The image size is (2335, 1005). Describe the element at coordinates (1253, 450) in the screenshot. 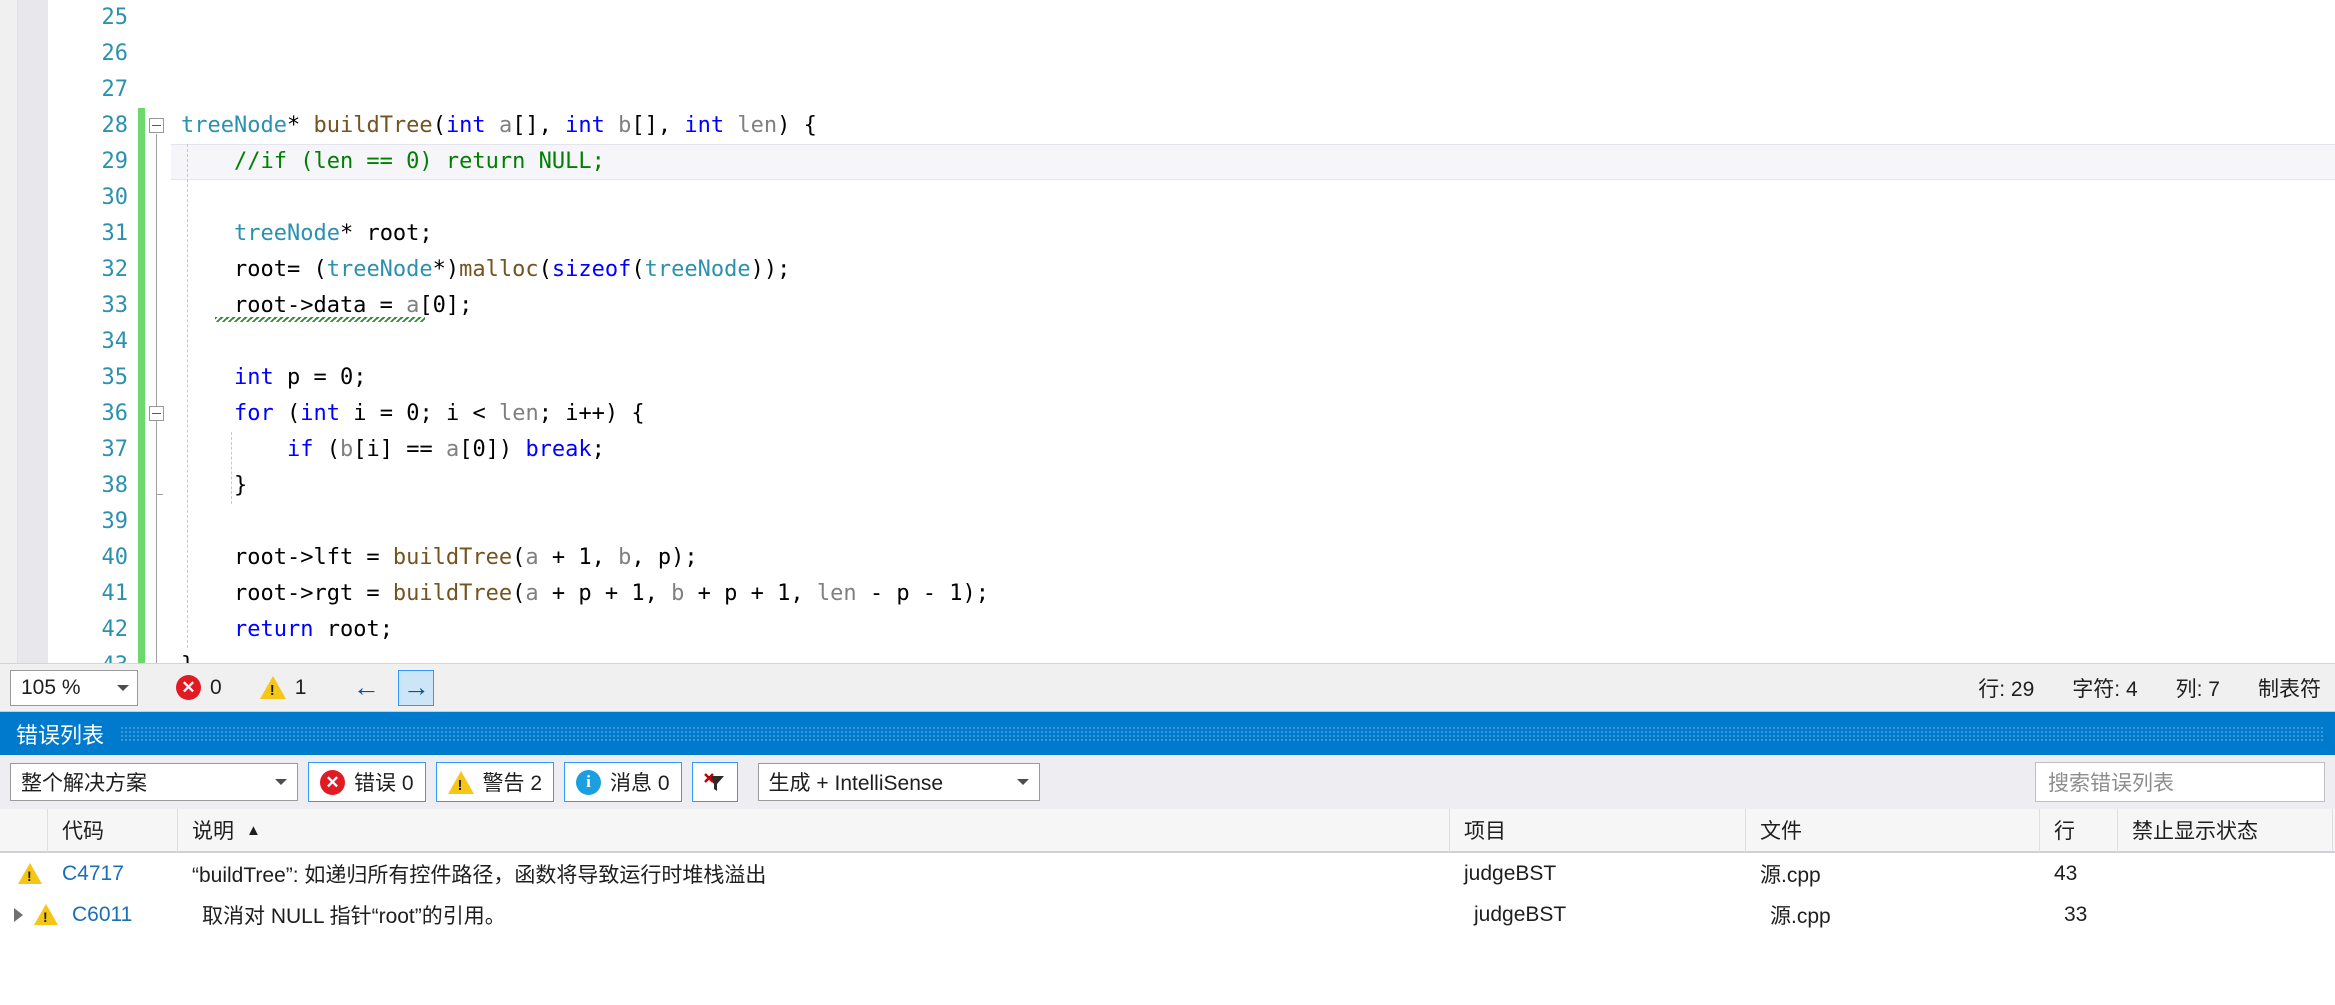

I see `code-line: if (b[i] == a[0]) break;` at that location.